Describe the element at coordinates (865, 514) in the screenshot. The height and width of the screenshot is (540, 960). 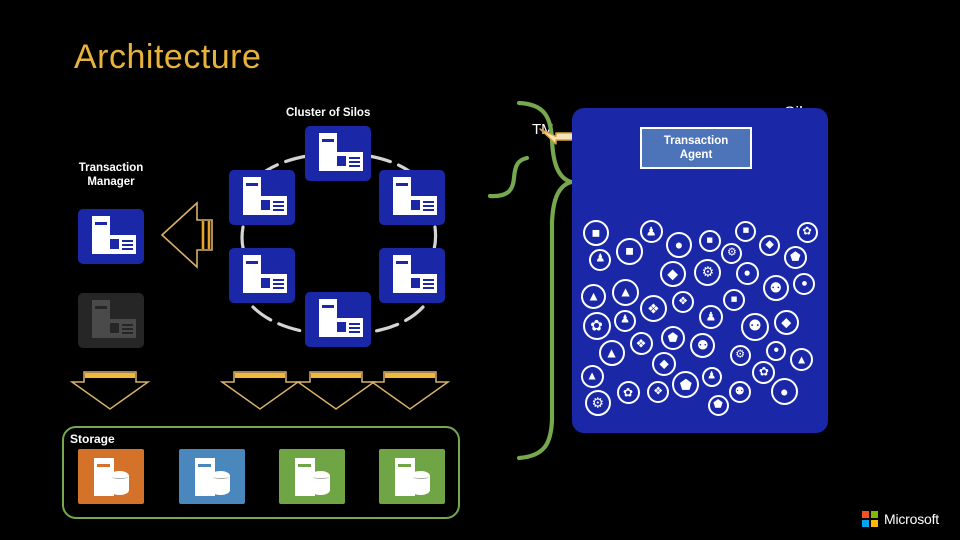
I see `logo-tile-red` at that location.